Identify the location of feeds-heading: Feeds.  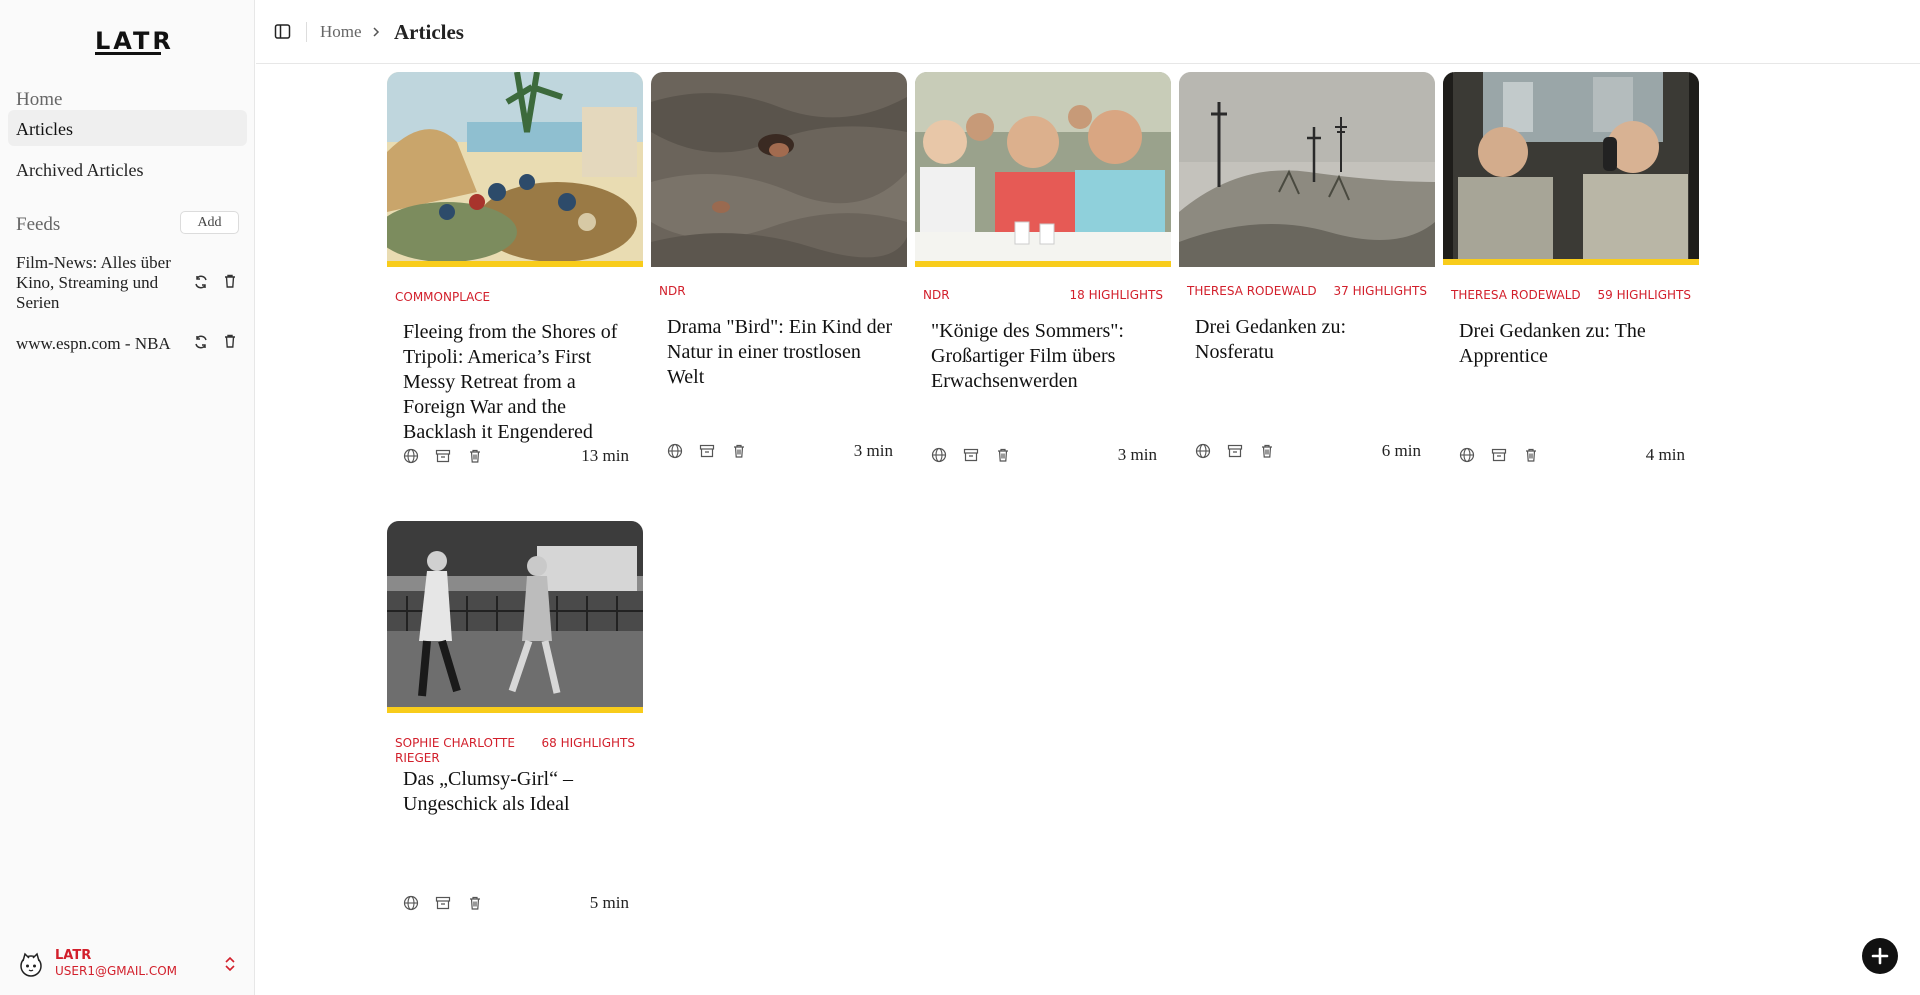
(38, 224).